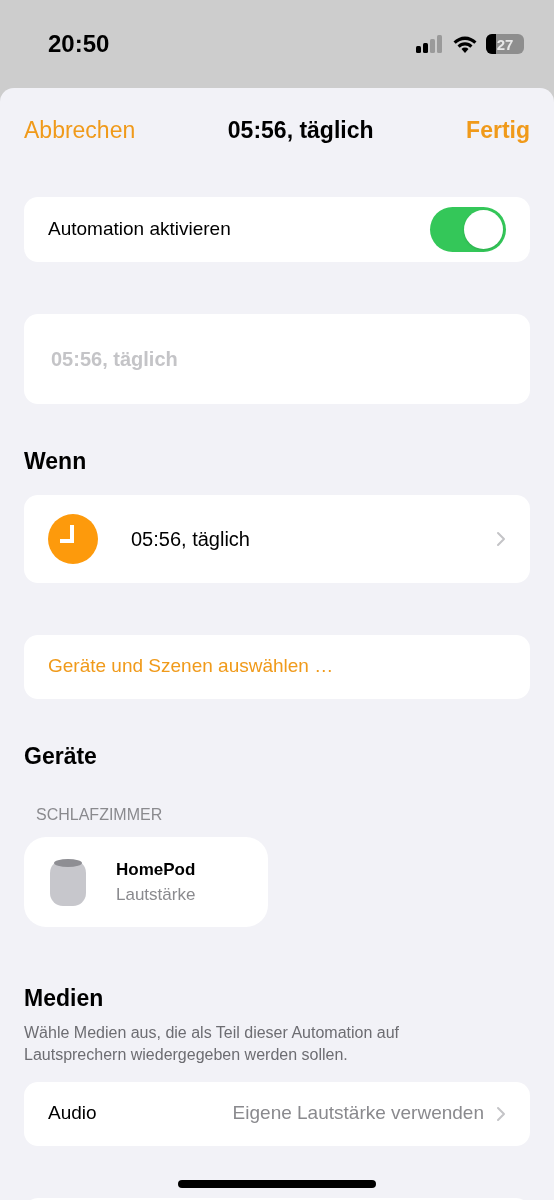 The image size is (554, 1200). What do you see at coordinates (430, 44) in the screenshot?
I see `signal-icon` at bounding box center [430, 44].